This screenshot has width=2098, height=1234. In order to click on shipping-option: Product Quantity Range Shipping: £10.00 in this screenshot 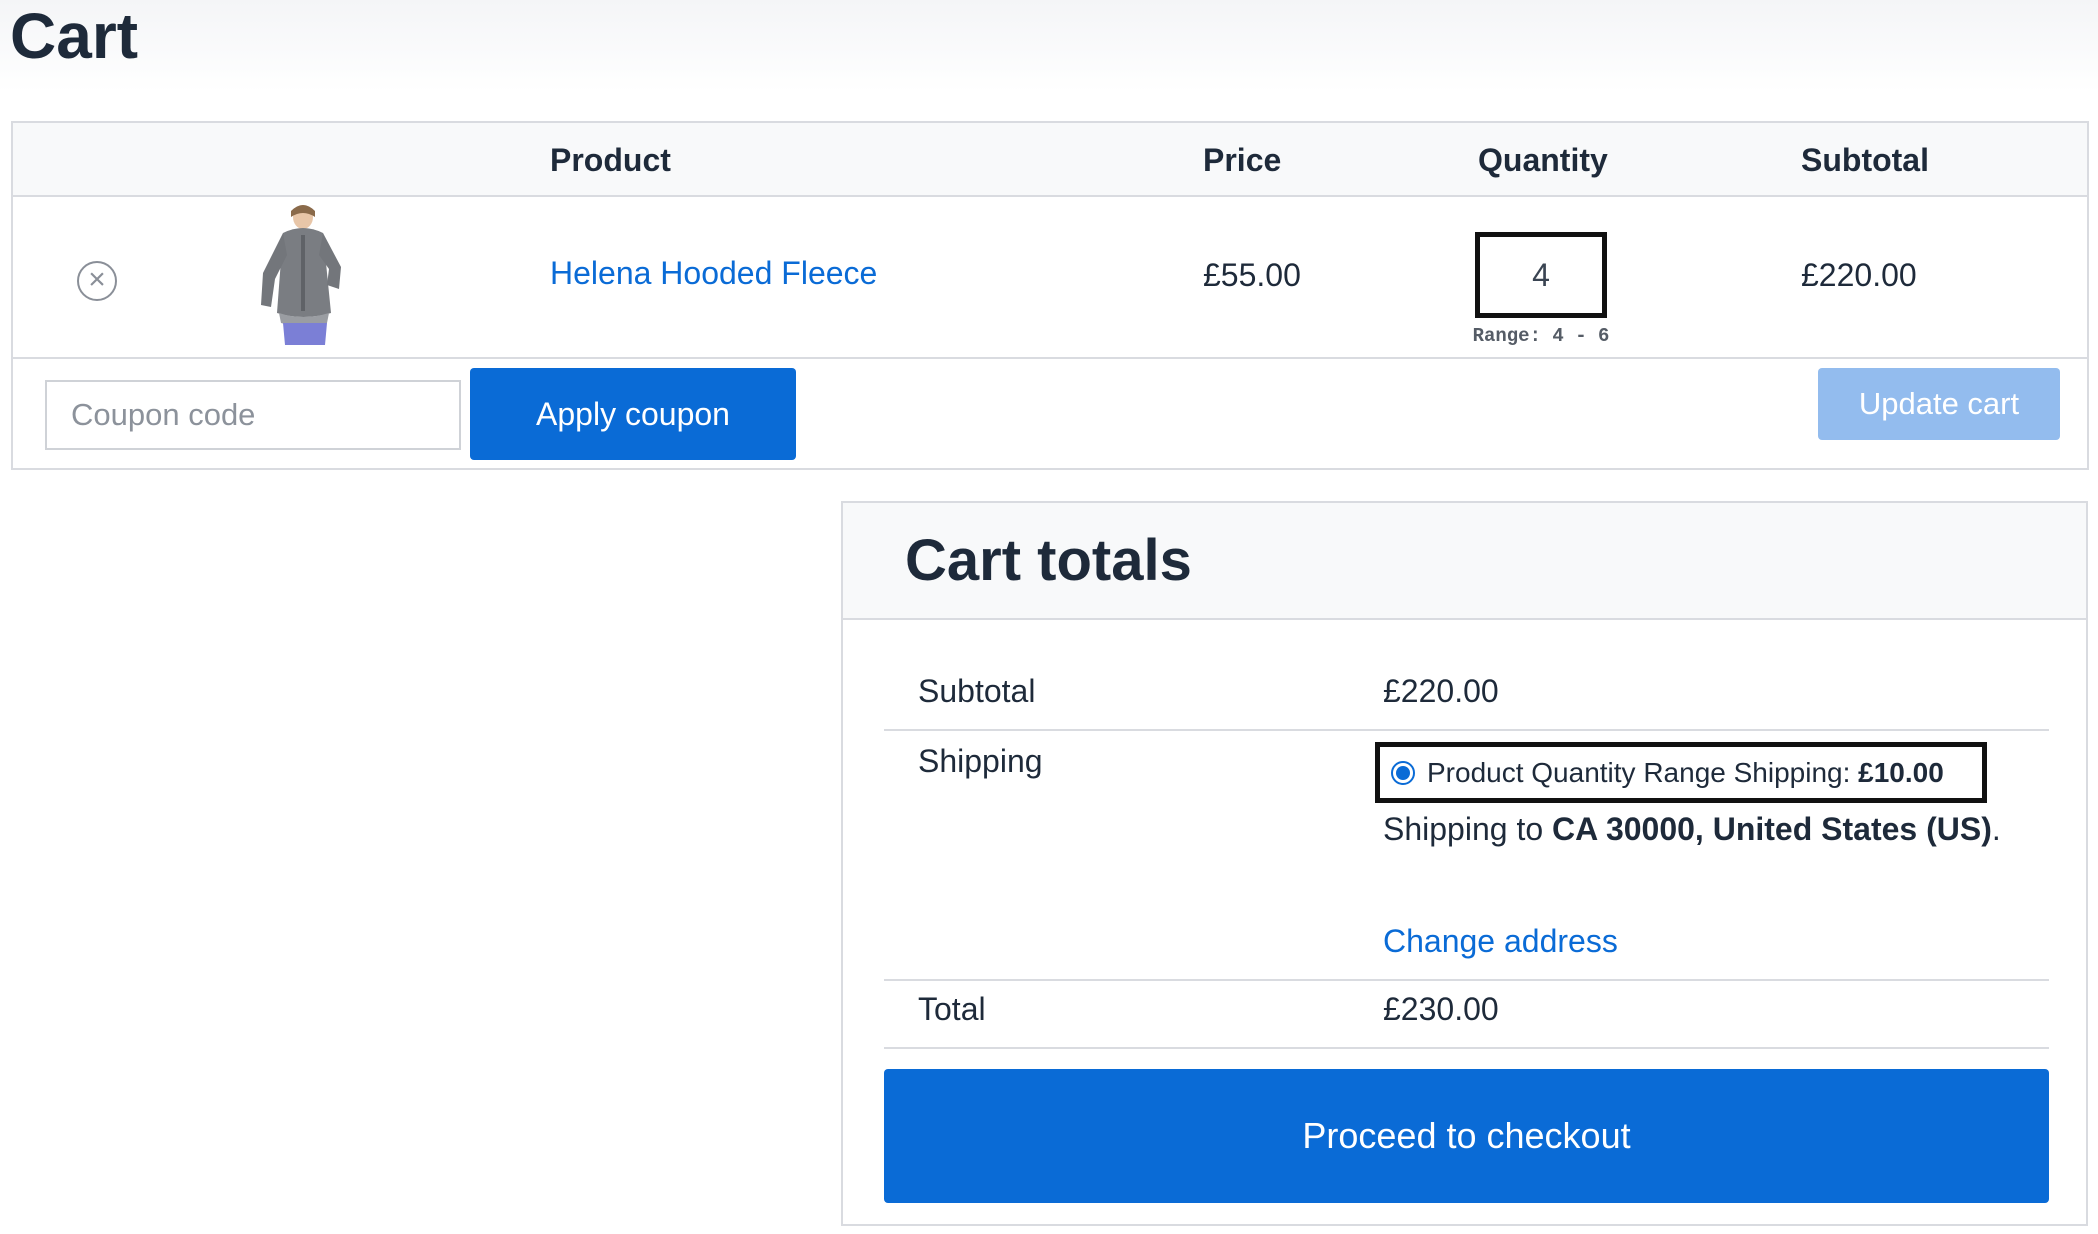, I will do `click(1681, 772)`.